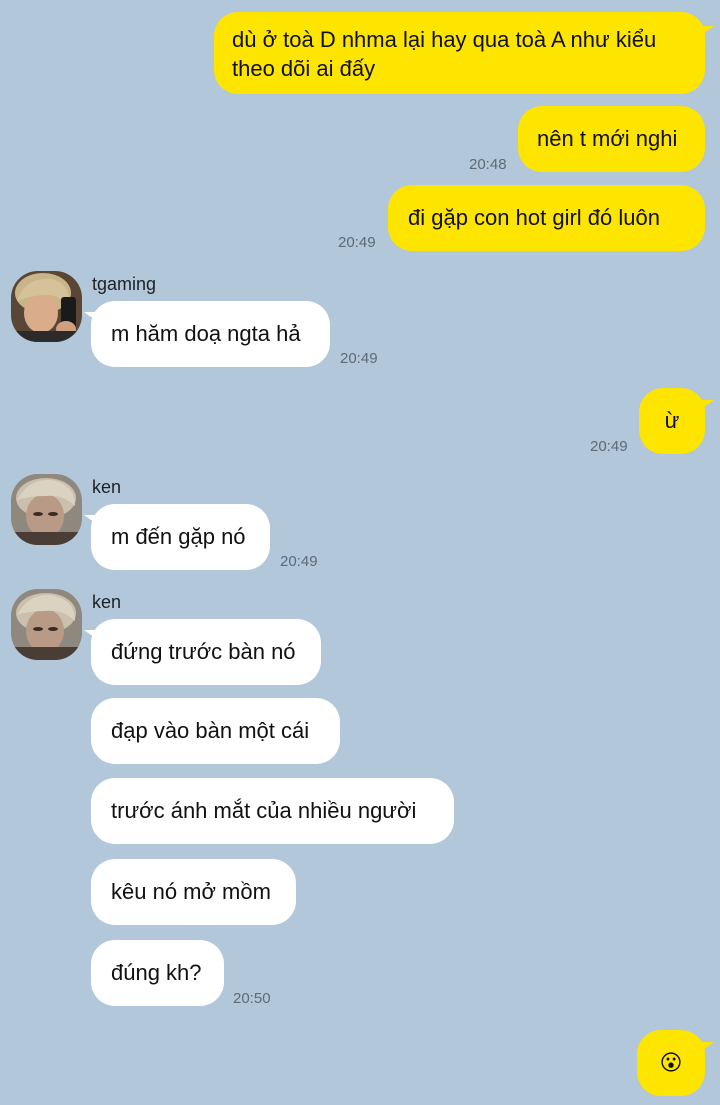 The height and width of the screenshot is (1105, 720). Describe the element at coordinates (206, 333) in the screenshot. I see `message-text: m hăm doạ ngta hả` at that location.